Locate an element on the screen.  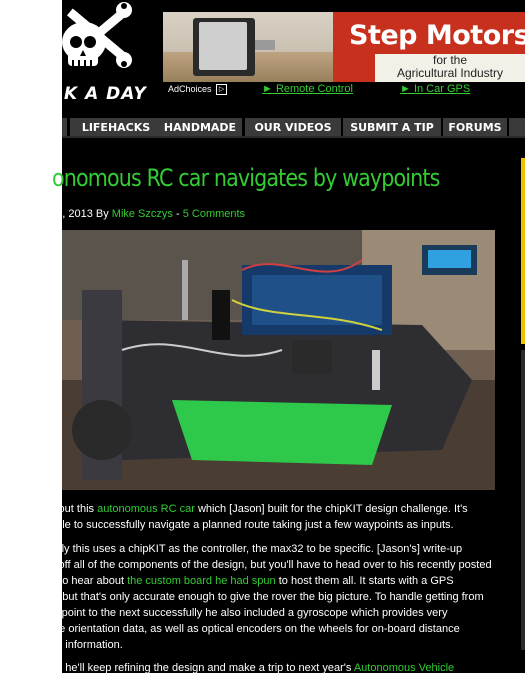
nav-item-next-partial is located at coordinates (517, 127).